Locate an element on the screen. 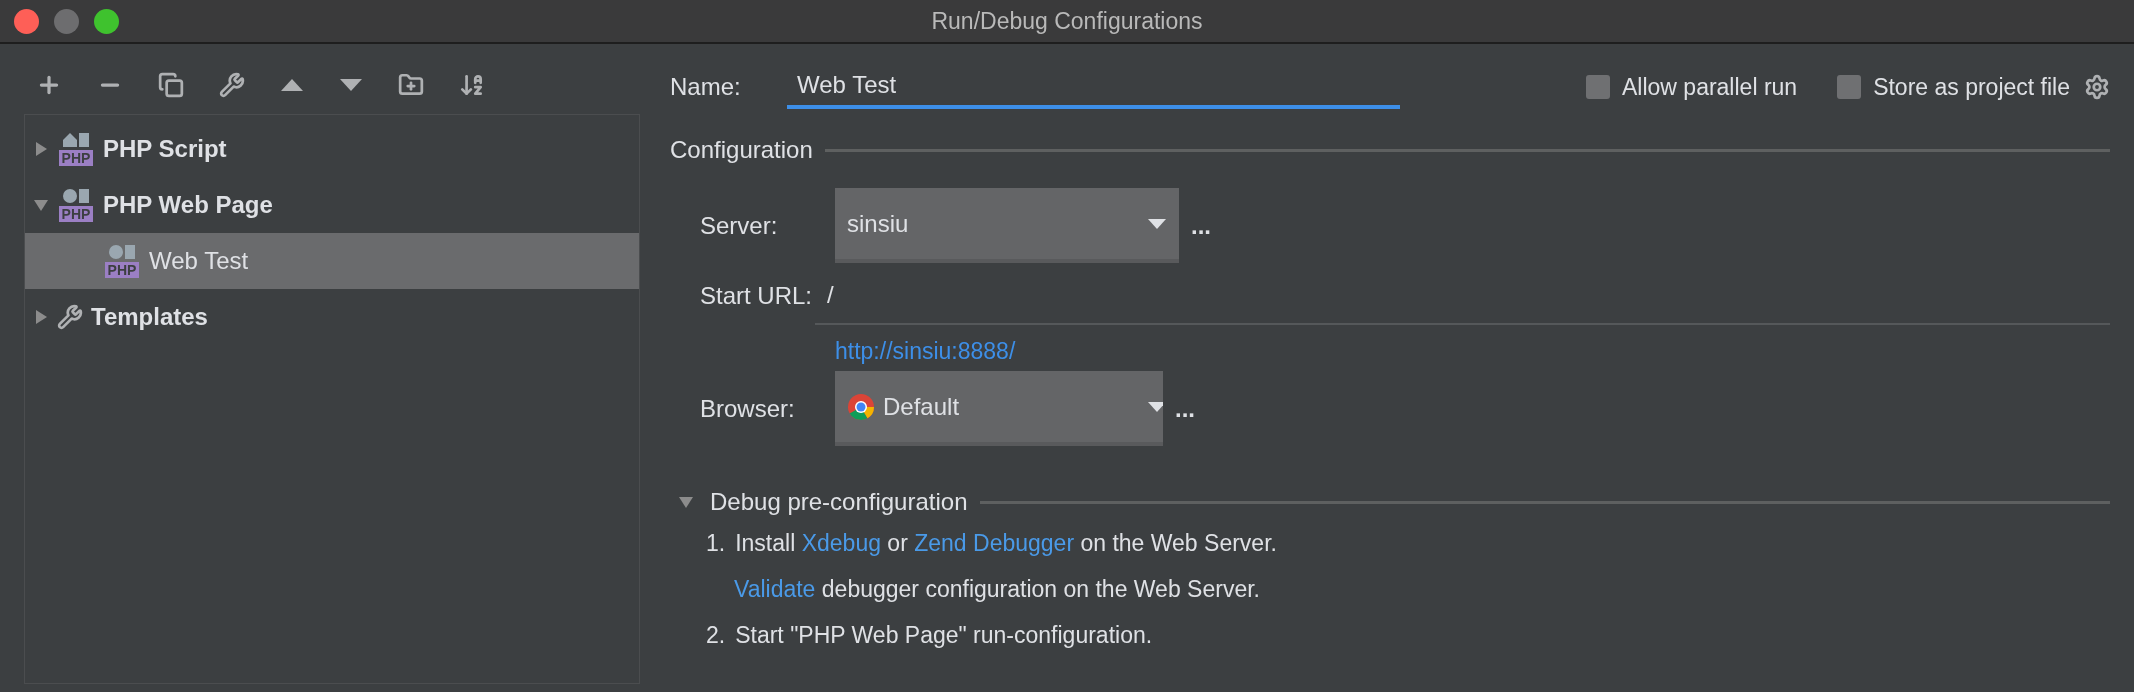  step-text: Install Xdebug or Zend Debugger on the Web Server. is located at coordinates (1006, 543).